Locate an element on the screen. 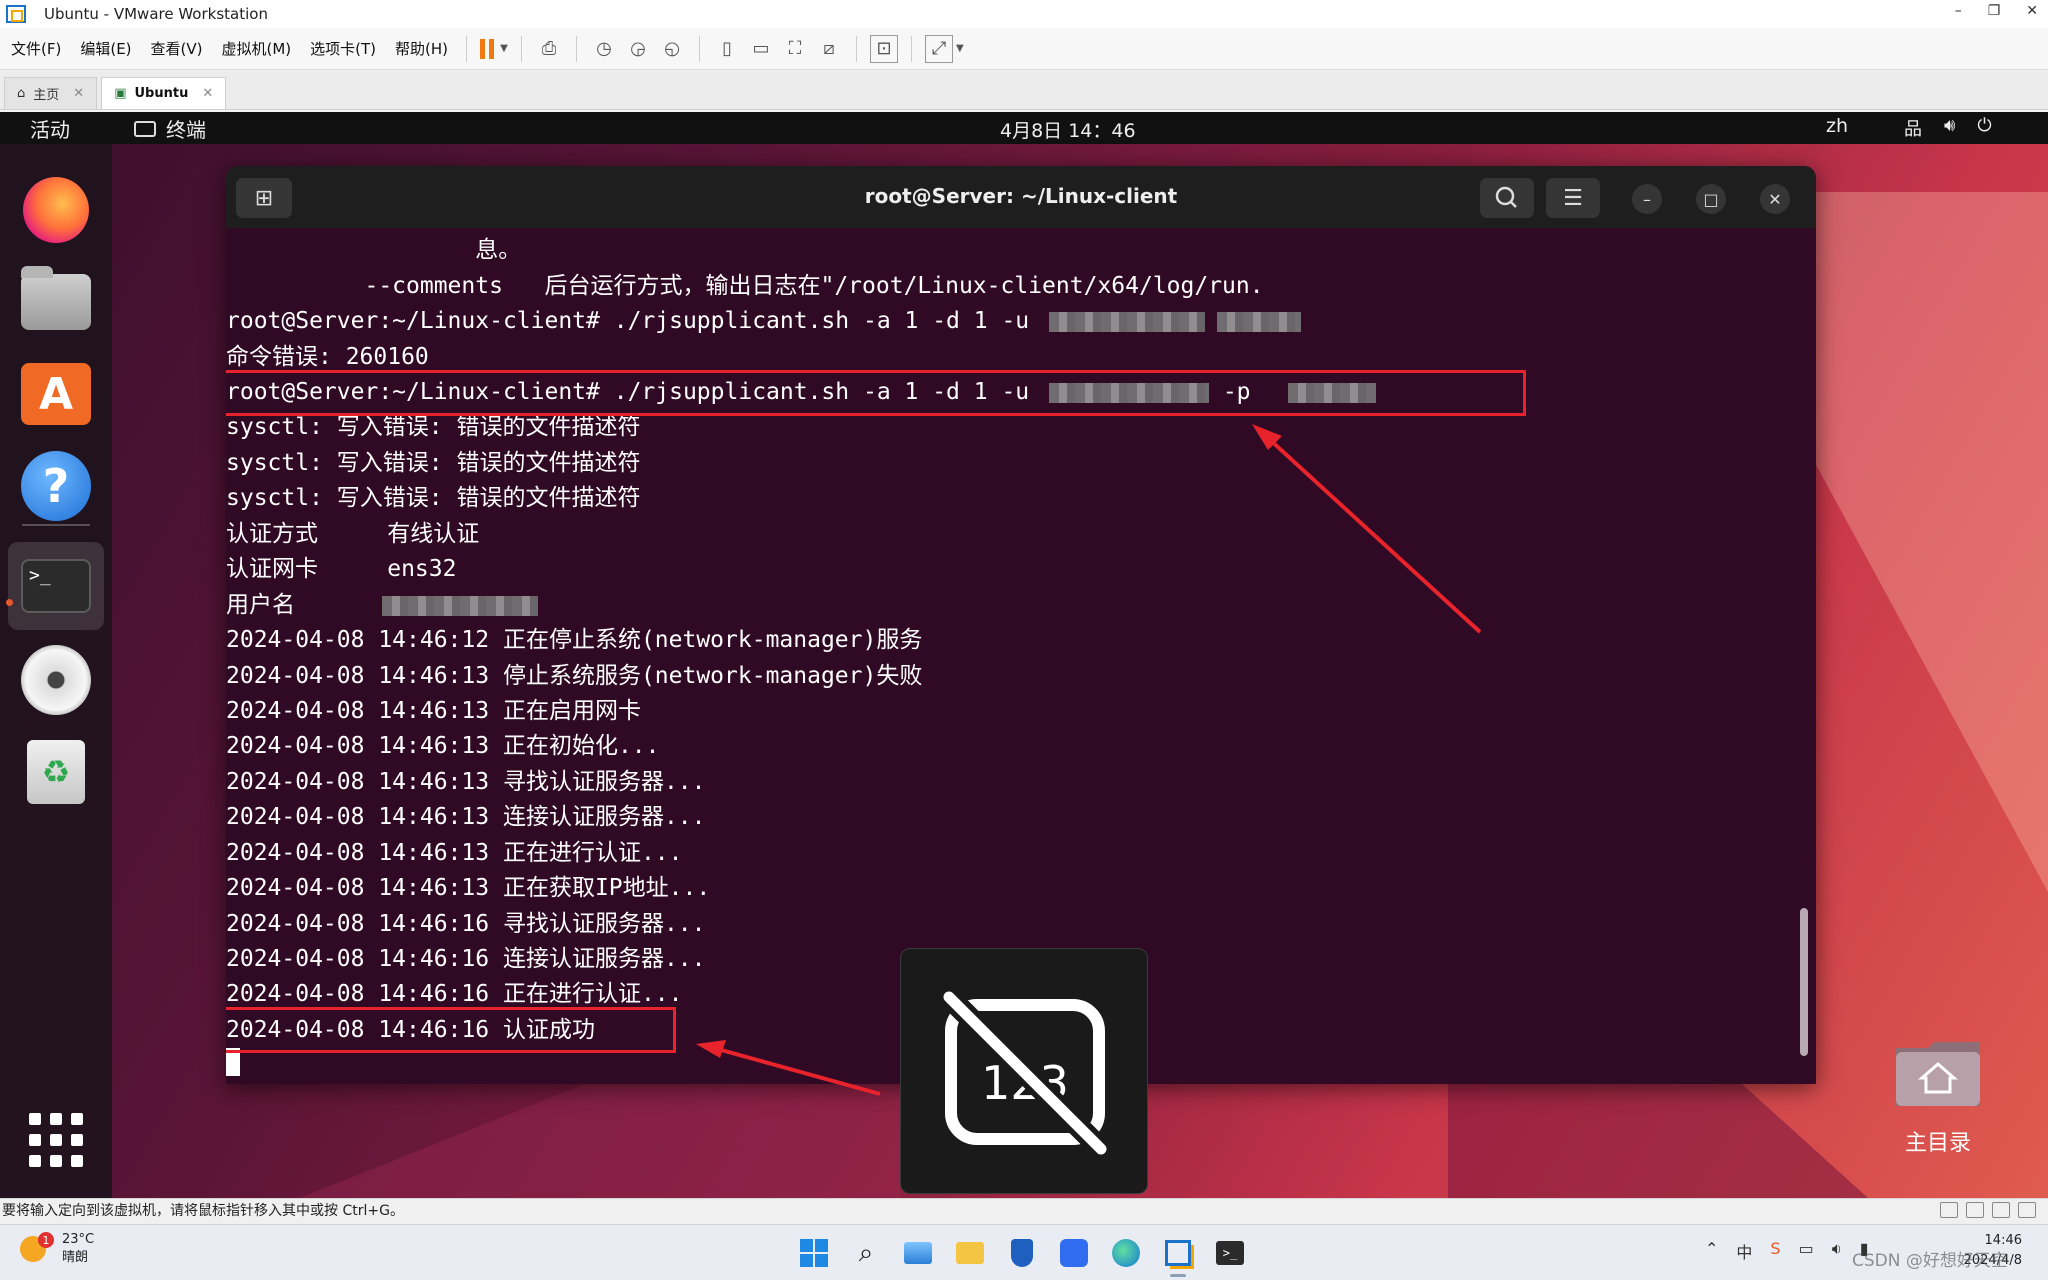 This screenshot has height=1280, width=2048. terminal-minimize-button: – is located at coordinates (1647, 199).